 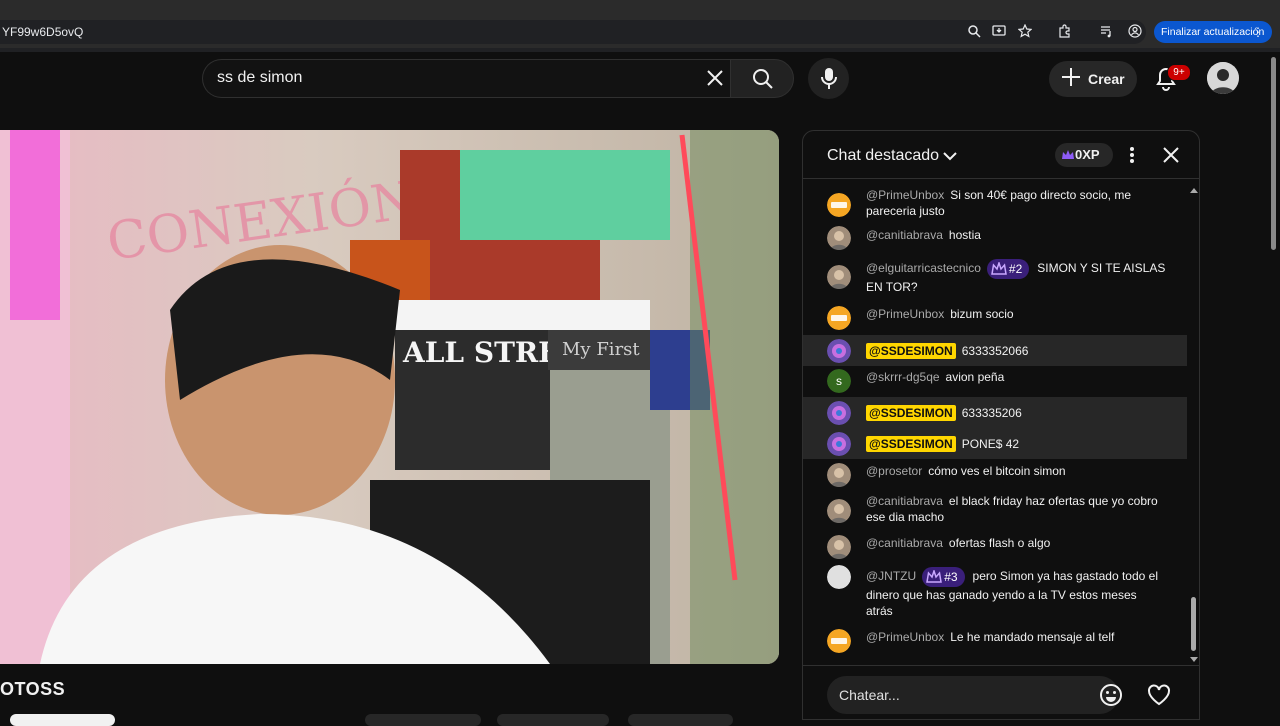 What do you see at coordinates (839, 381) in the screenshot?
I see `letter-avatar: s` at bounding box center [839, 381].